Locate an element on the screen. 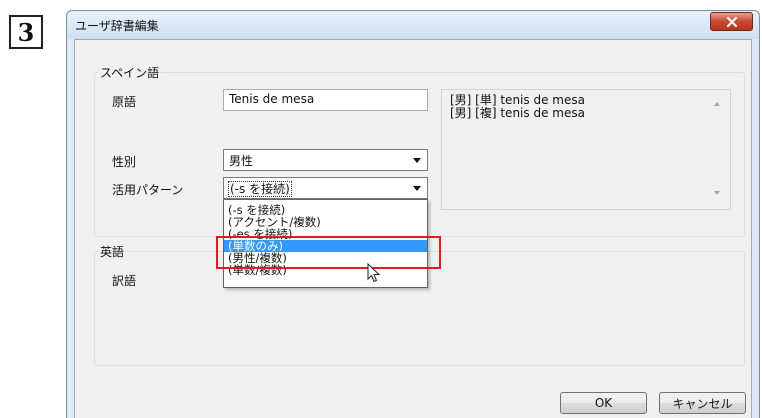  source-word-field: Tenis de mesa is located at coordinates (325, 100).